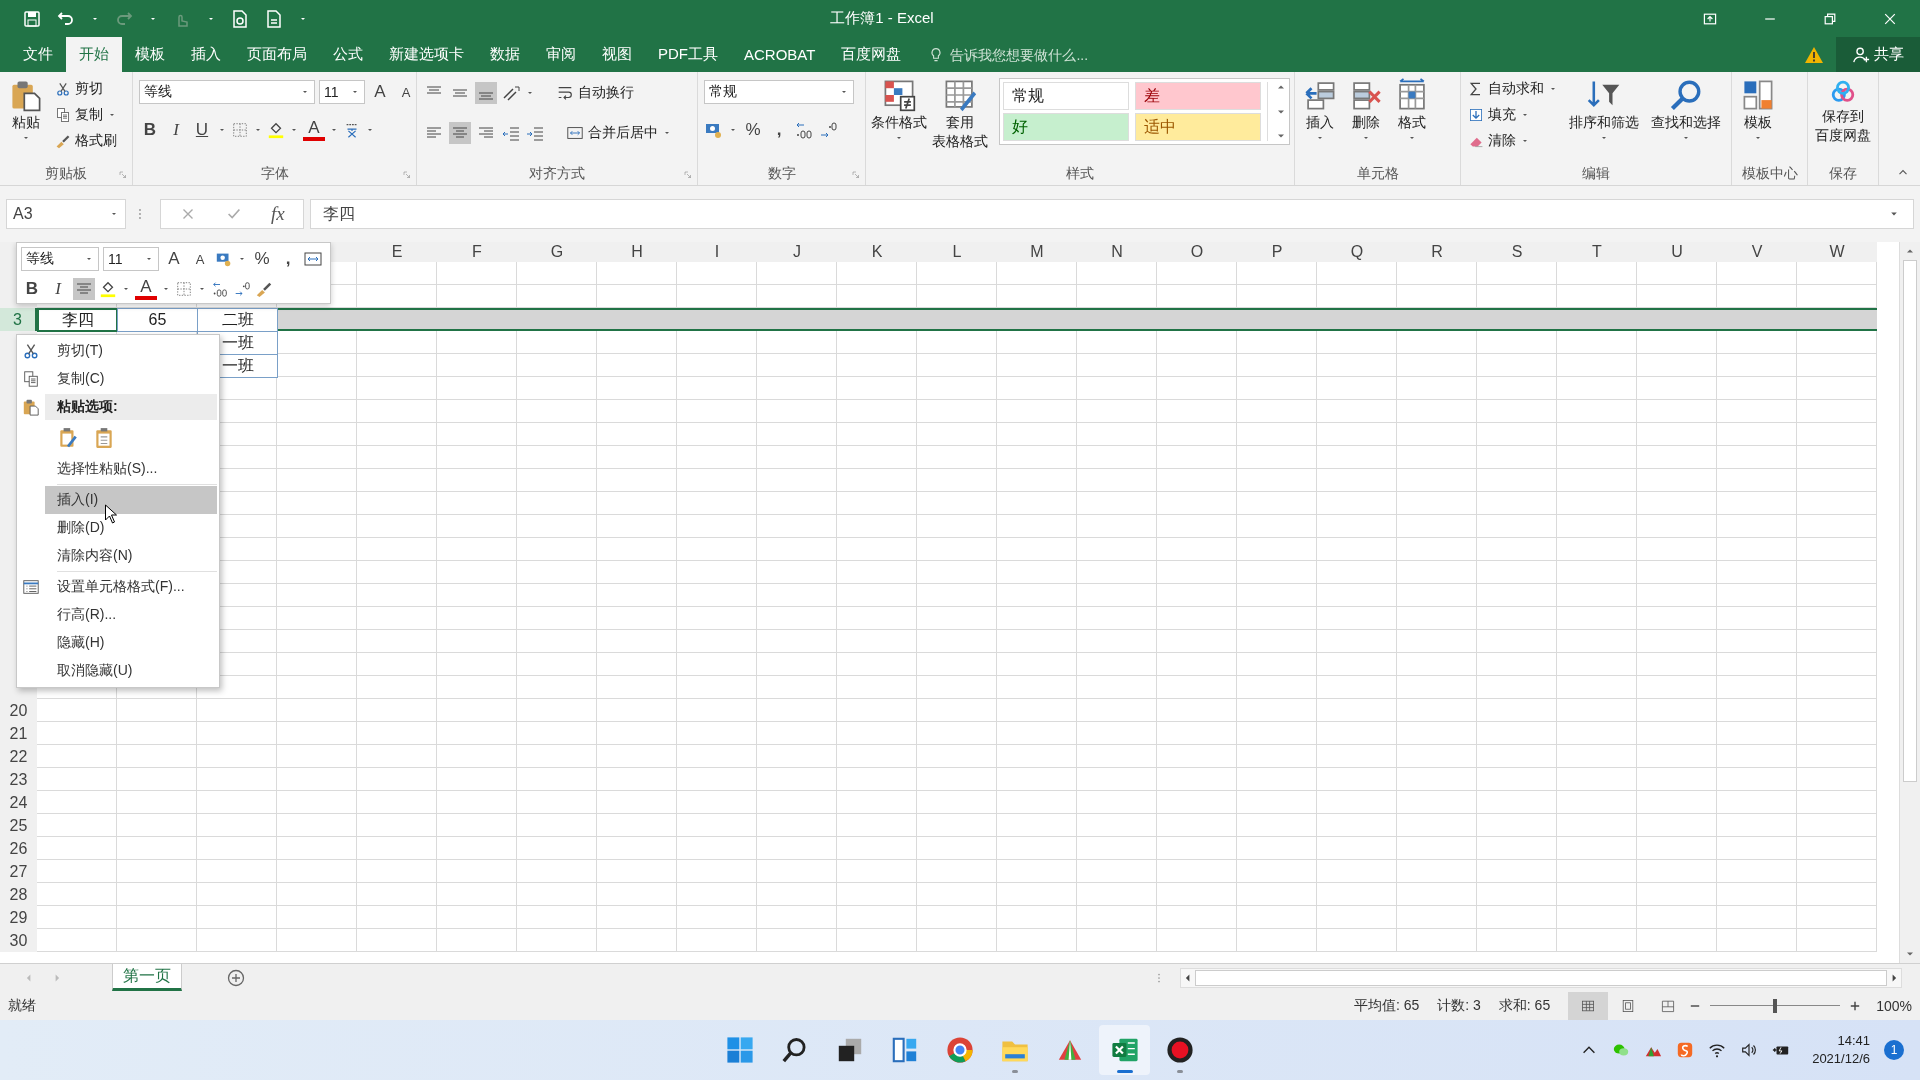  Describe the element at coordinates (348, 54) in the screenshot. I see `ribbon-tab: 公式` at that location.